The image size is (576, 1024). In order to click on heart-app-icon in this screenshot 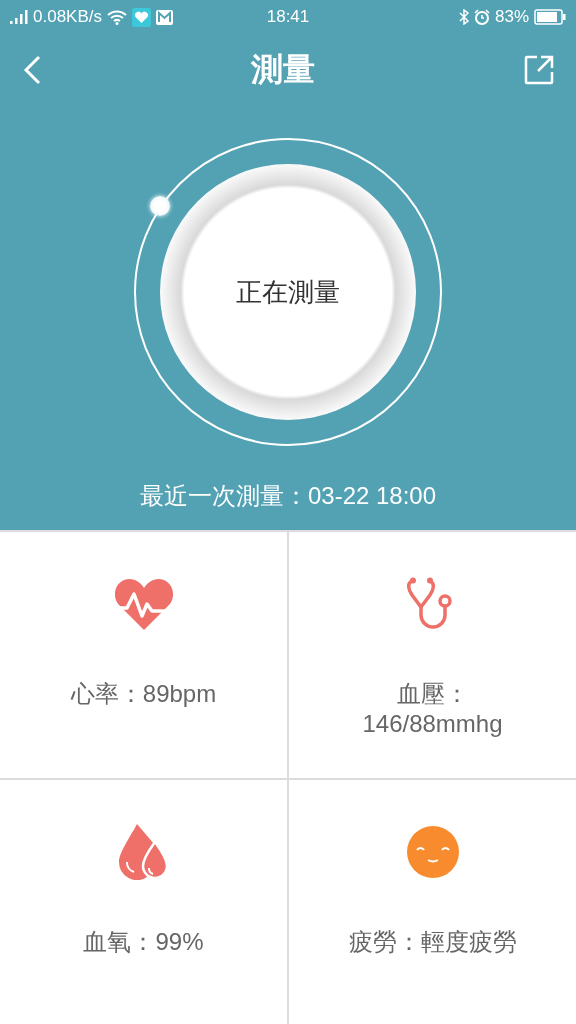, I will do `click(141, 17)`.